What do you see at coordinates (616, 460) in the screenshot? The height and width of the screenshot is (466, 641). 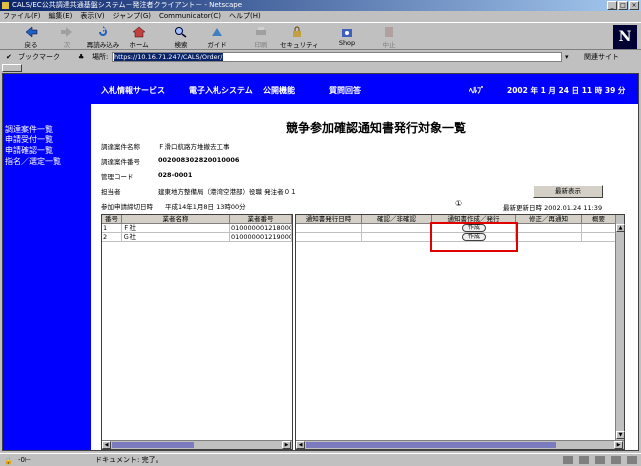 I see `composer-icon` at bounding box center [616, 460].